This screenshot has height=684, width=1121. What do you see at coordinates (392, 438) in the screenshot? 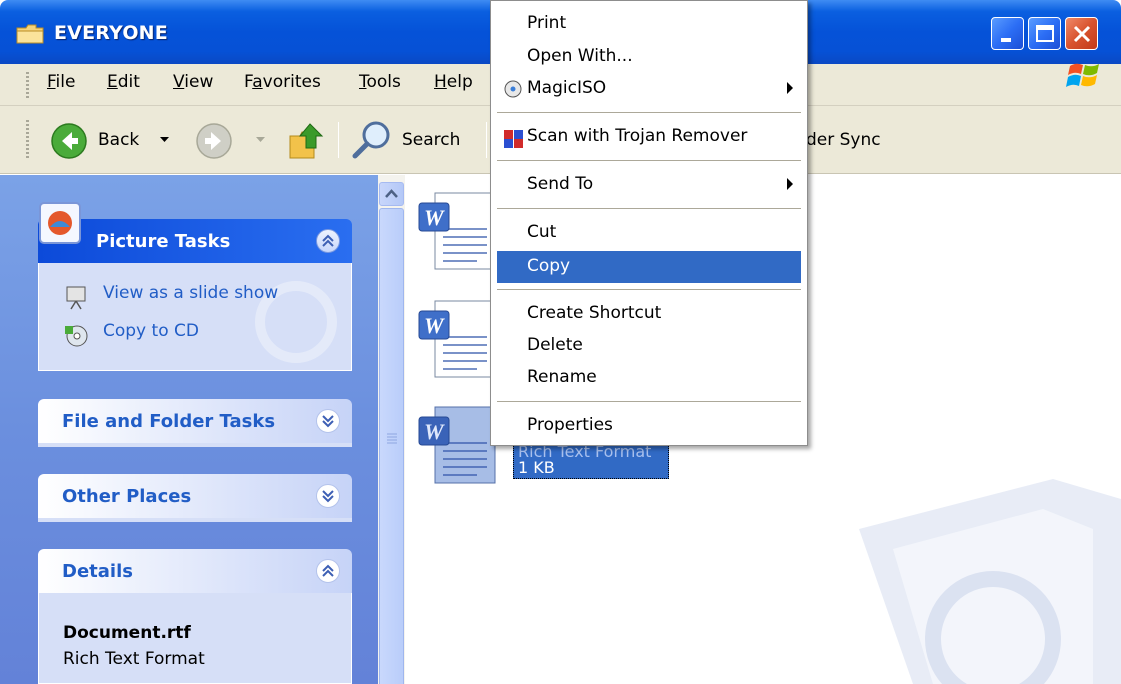
I see `grip-icon` at bounding box center [392, 438].